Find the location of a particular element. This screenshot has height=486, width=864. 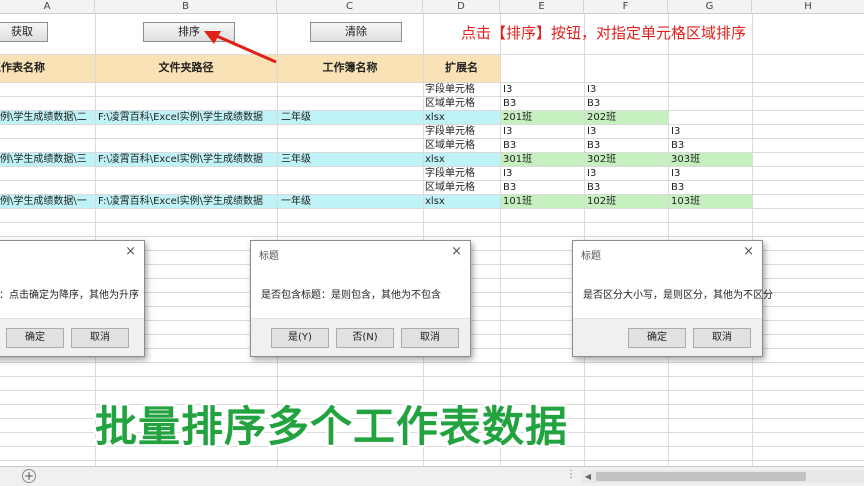

cell-a: 例\学生成绩数据\一 is located at coordinates (47, 201).